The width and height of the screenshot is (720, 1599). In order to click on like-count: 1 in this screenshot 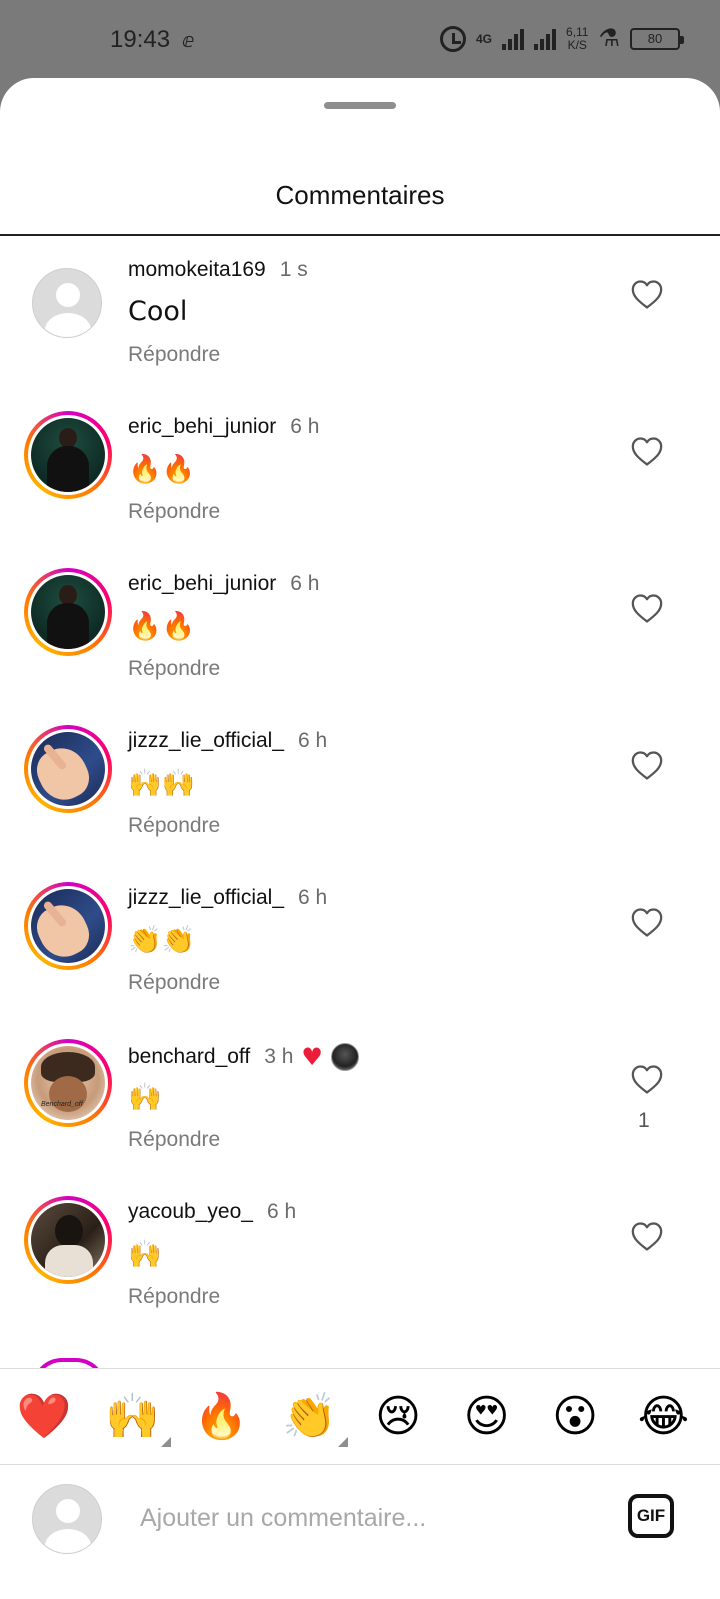, I will do `click(644, 1121)`.